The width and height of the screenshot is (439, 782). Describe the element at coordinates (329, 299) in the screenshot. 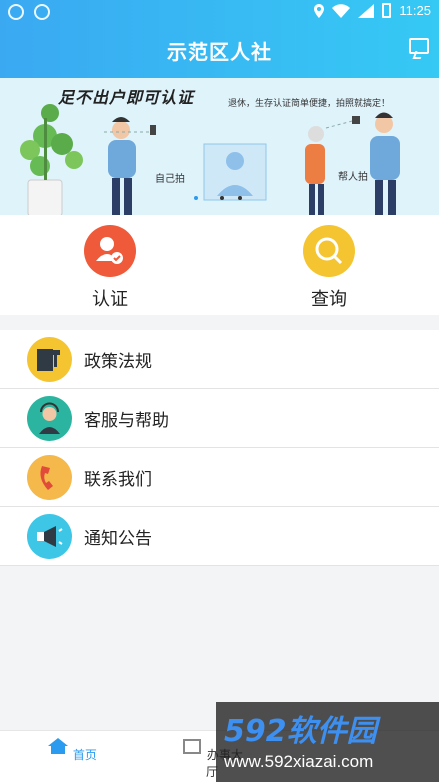

I see `query-label: 查询` at that location.